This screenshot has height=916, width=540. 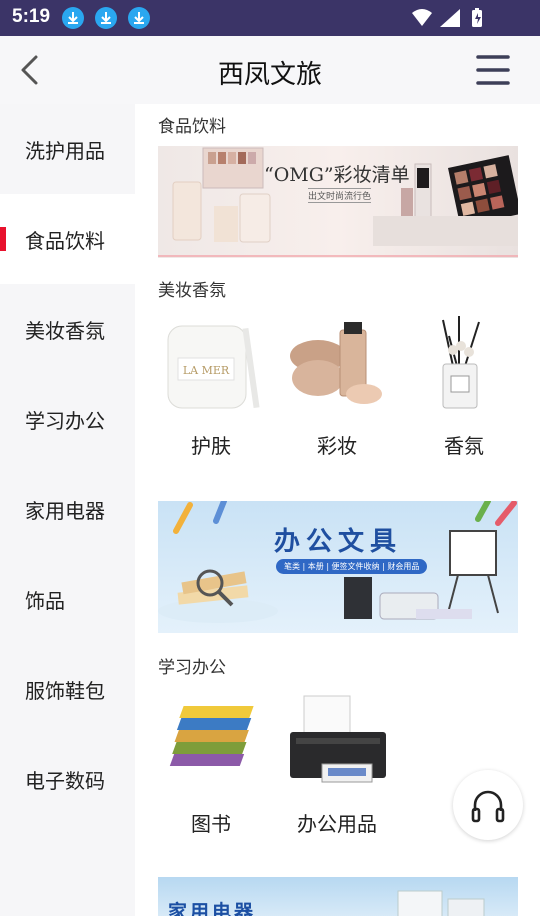 What do you see at coordinates (211, 744) in the screenshot?
I see `books-thumbnail` at bounding box center [211, 744].